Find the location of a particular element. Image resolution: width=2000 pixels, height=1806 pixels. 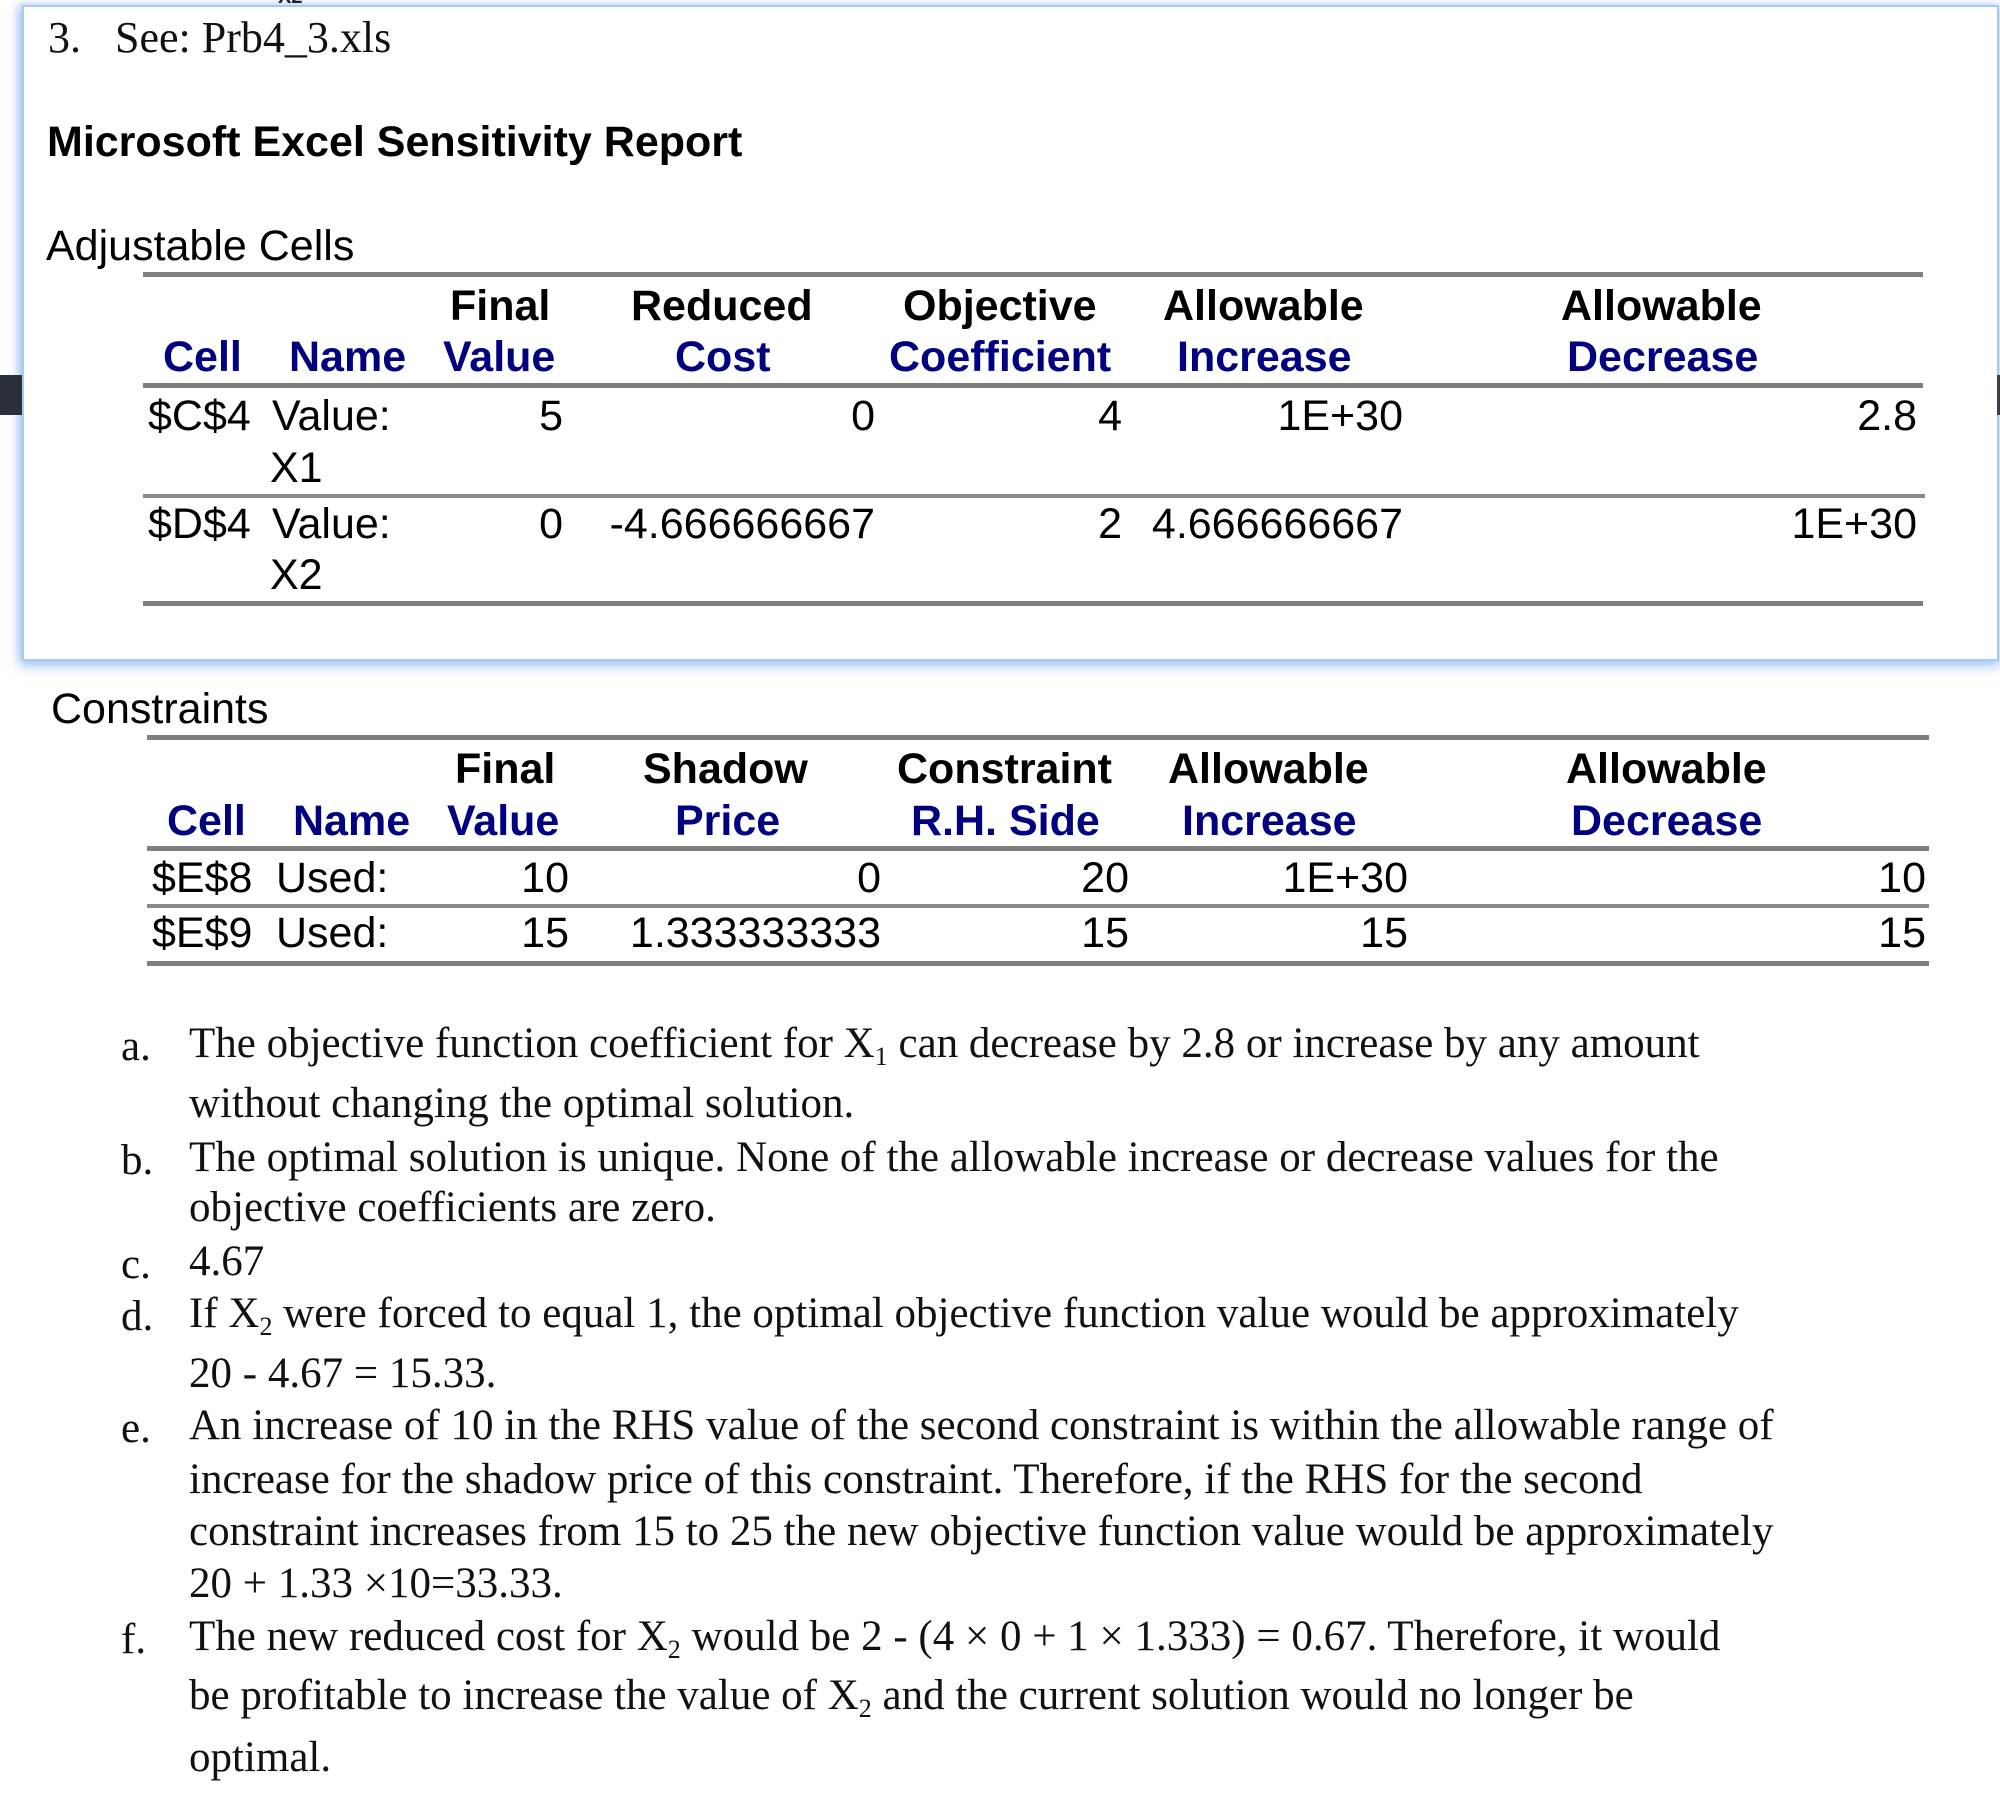

shadow-price: 1.333333333 is located at coordinates (755, 933).